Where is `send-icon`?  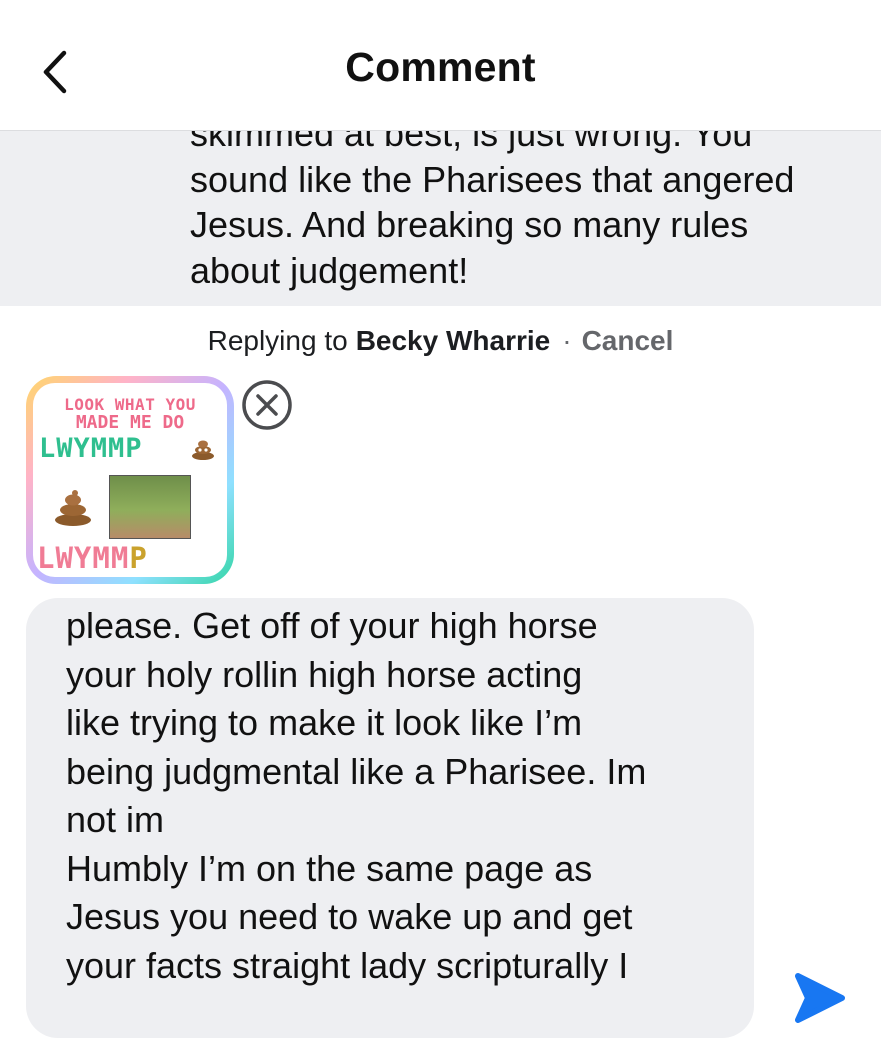 send-icon is located at coordinates (820, 998).